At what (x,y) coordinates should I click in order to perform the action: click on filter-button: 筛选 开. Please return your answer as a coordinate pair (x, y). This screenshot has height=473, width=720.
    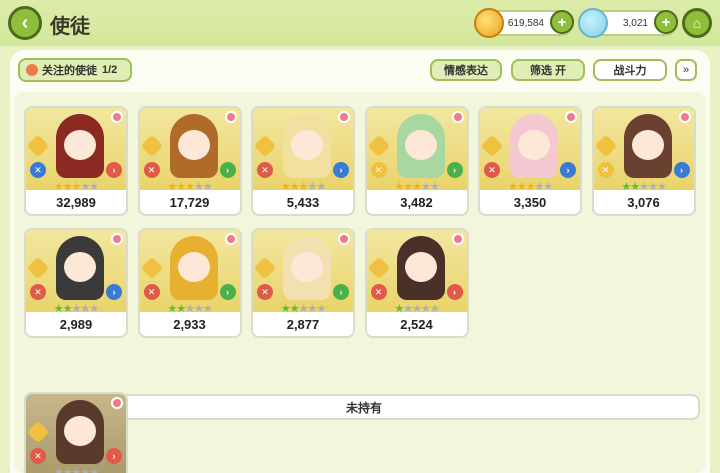
    Looking at the image, I should click on (548, 70).